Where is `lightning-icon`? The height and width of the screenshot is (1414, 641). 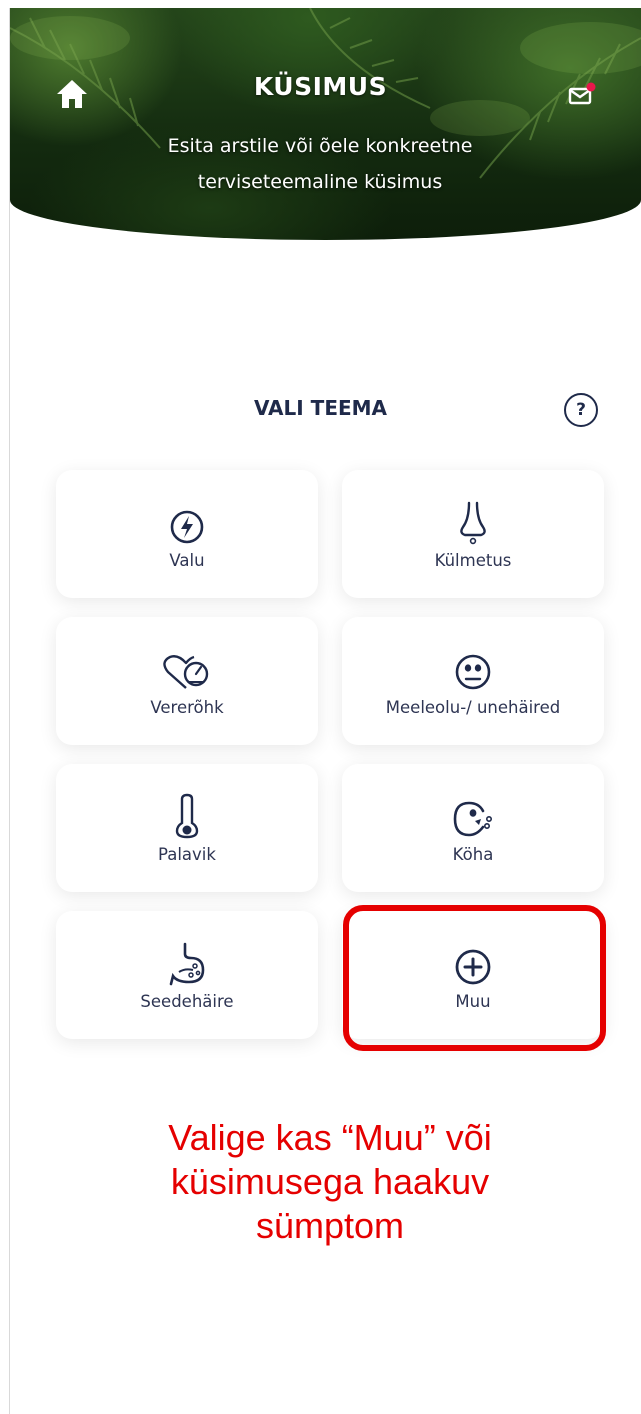 lightning-icon is located at coordinates (187, 526).